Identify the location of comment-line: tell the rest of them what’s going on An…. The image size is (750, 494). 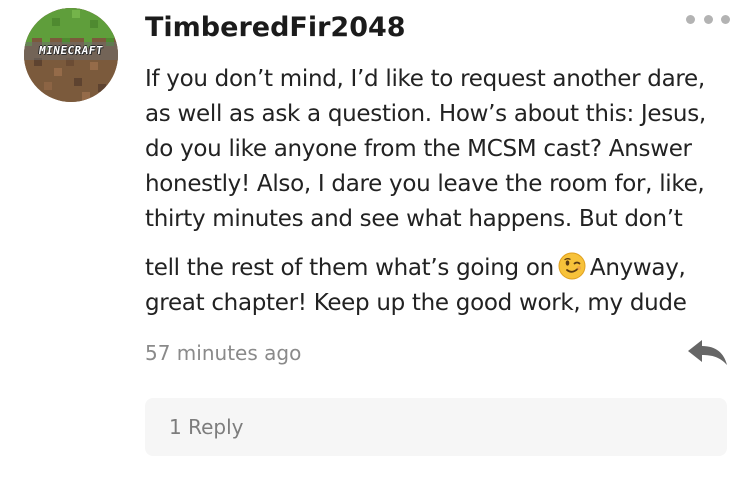
(440, 268).